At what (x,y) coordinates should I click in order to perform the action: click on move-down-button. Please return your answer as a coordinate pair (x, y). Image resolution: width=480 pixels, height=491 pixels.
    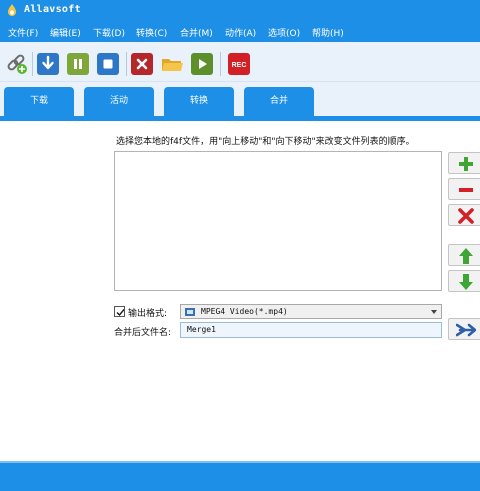
    Looking at the image, I should click on (464, 281).